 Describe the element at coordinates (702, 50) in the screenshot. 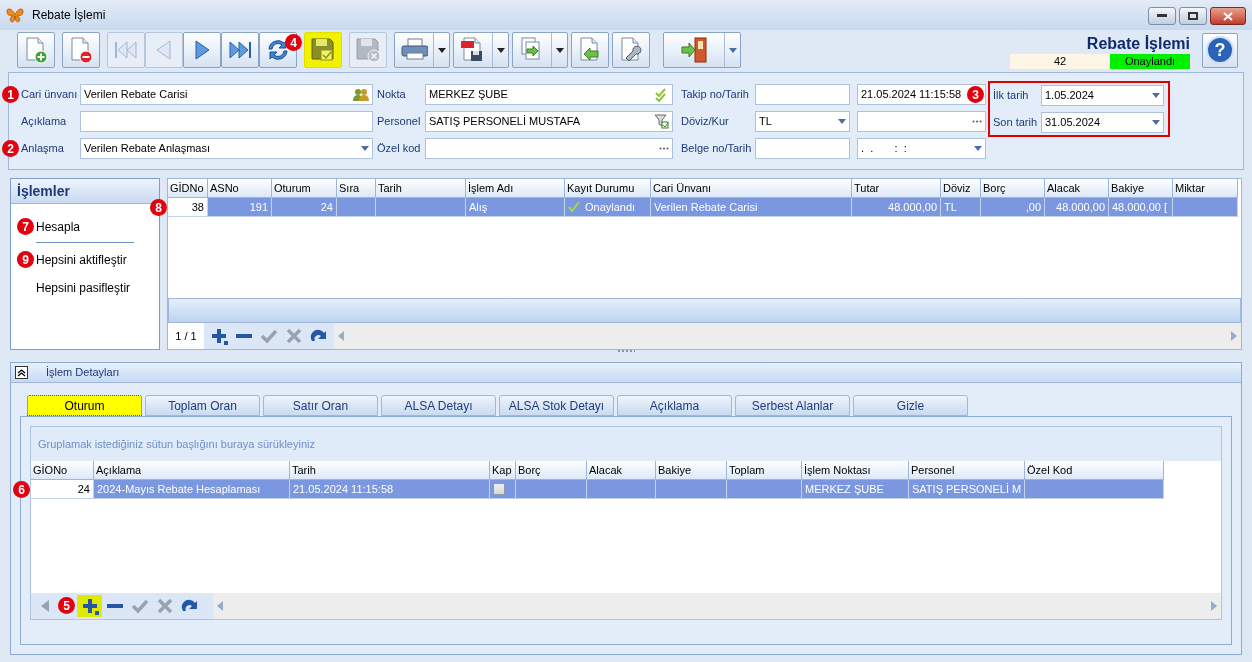

I see `exit-button` at that location.